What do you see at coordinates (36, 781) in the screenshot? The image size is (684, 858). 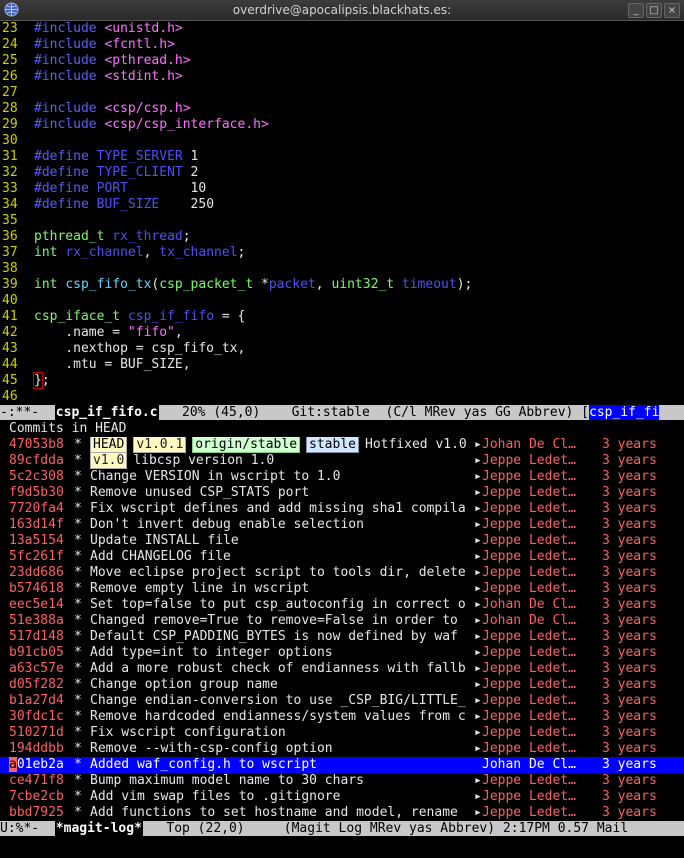 I see `commit-hash: ce471f8` at bounding box center [36, 781].